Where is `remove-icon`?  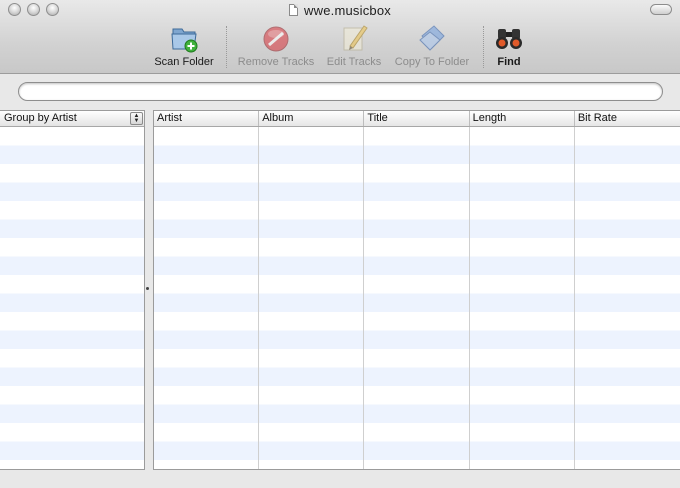 remove-icon is located at coordinates (276, 39).